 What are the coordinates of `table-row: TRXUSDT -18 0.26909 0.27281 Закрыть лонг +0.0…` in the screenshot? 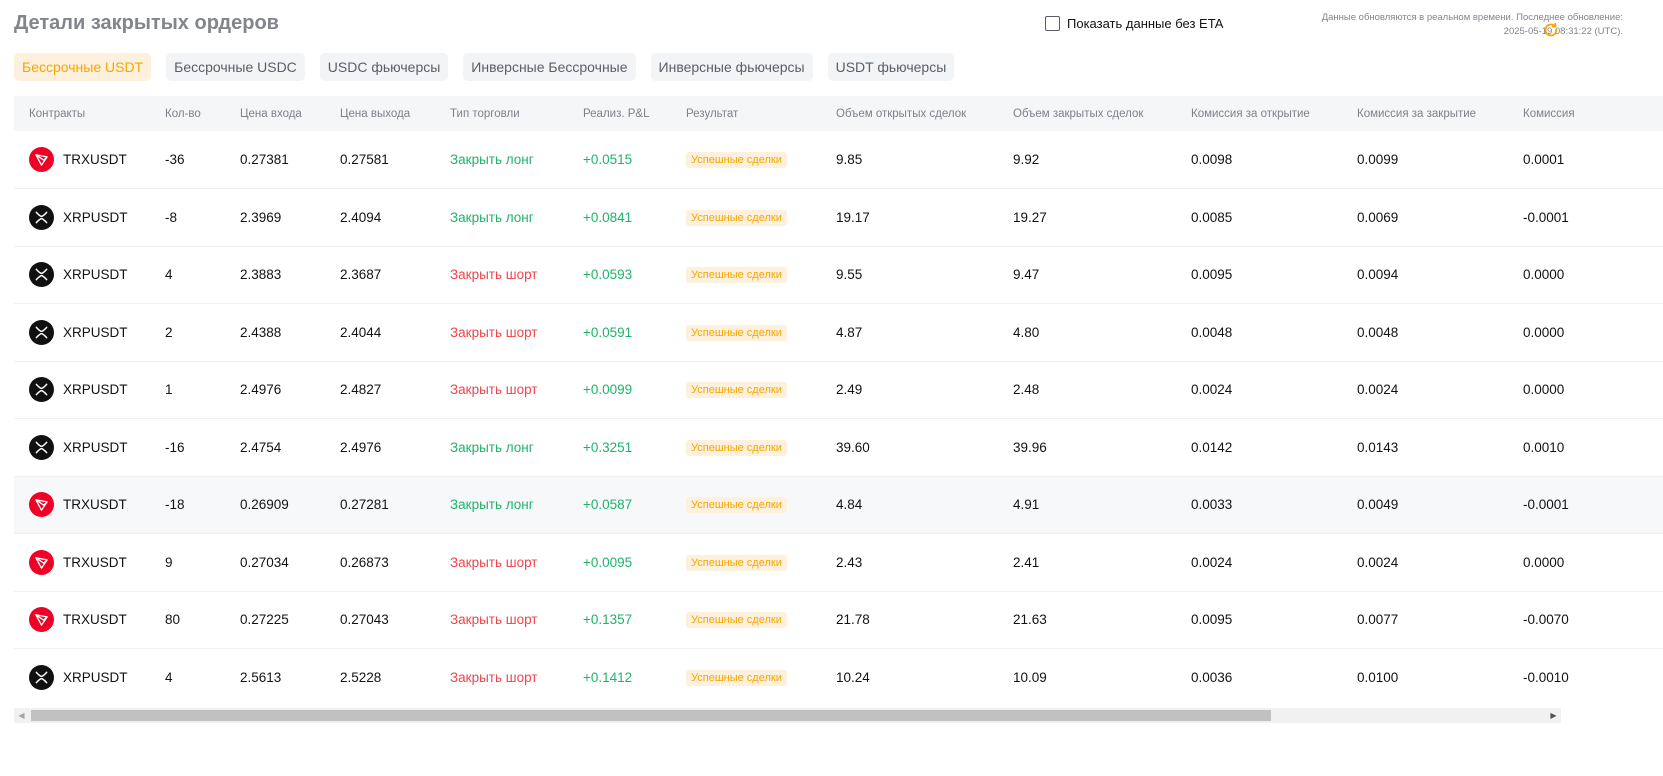 It's located at (838, 505).